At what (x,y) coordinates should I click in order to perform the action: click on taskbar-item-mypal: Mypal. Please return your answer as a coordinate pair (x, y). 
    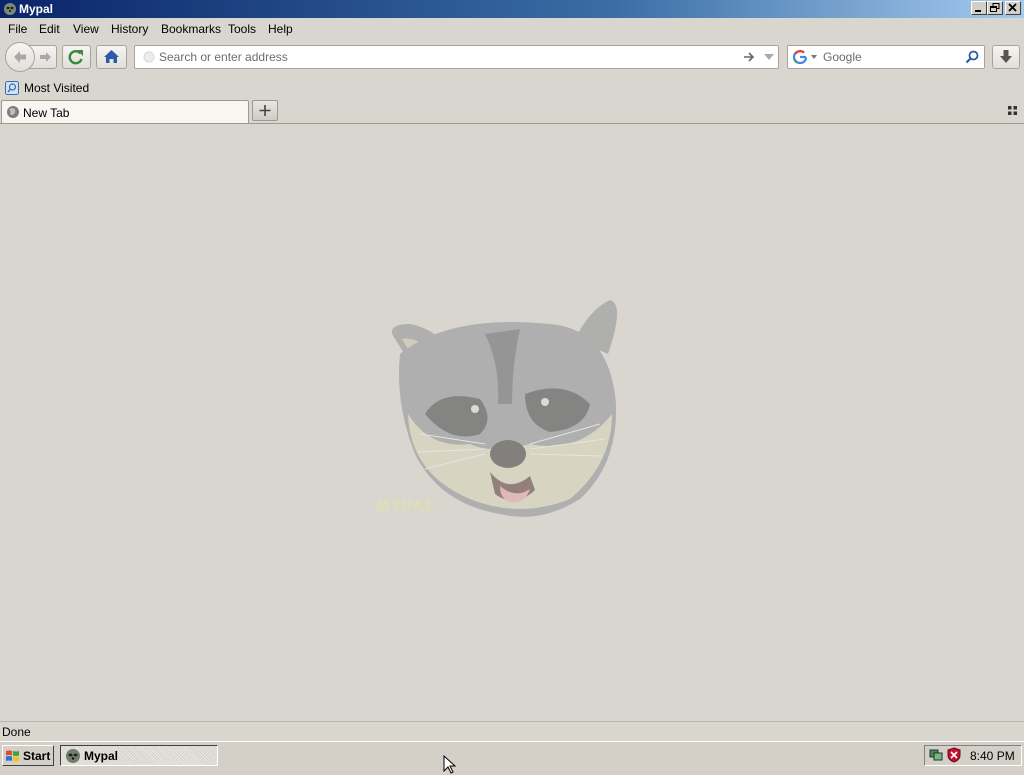
    Looking at the image, I should click on (139, 755).